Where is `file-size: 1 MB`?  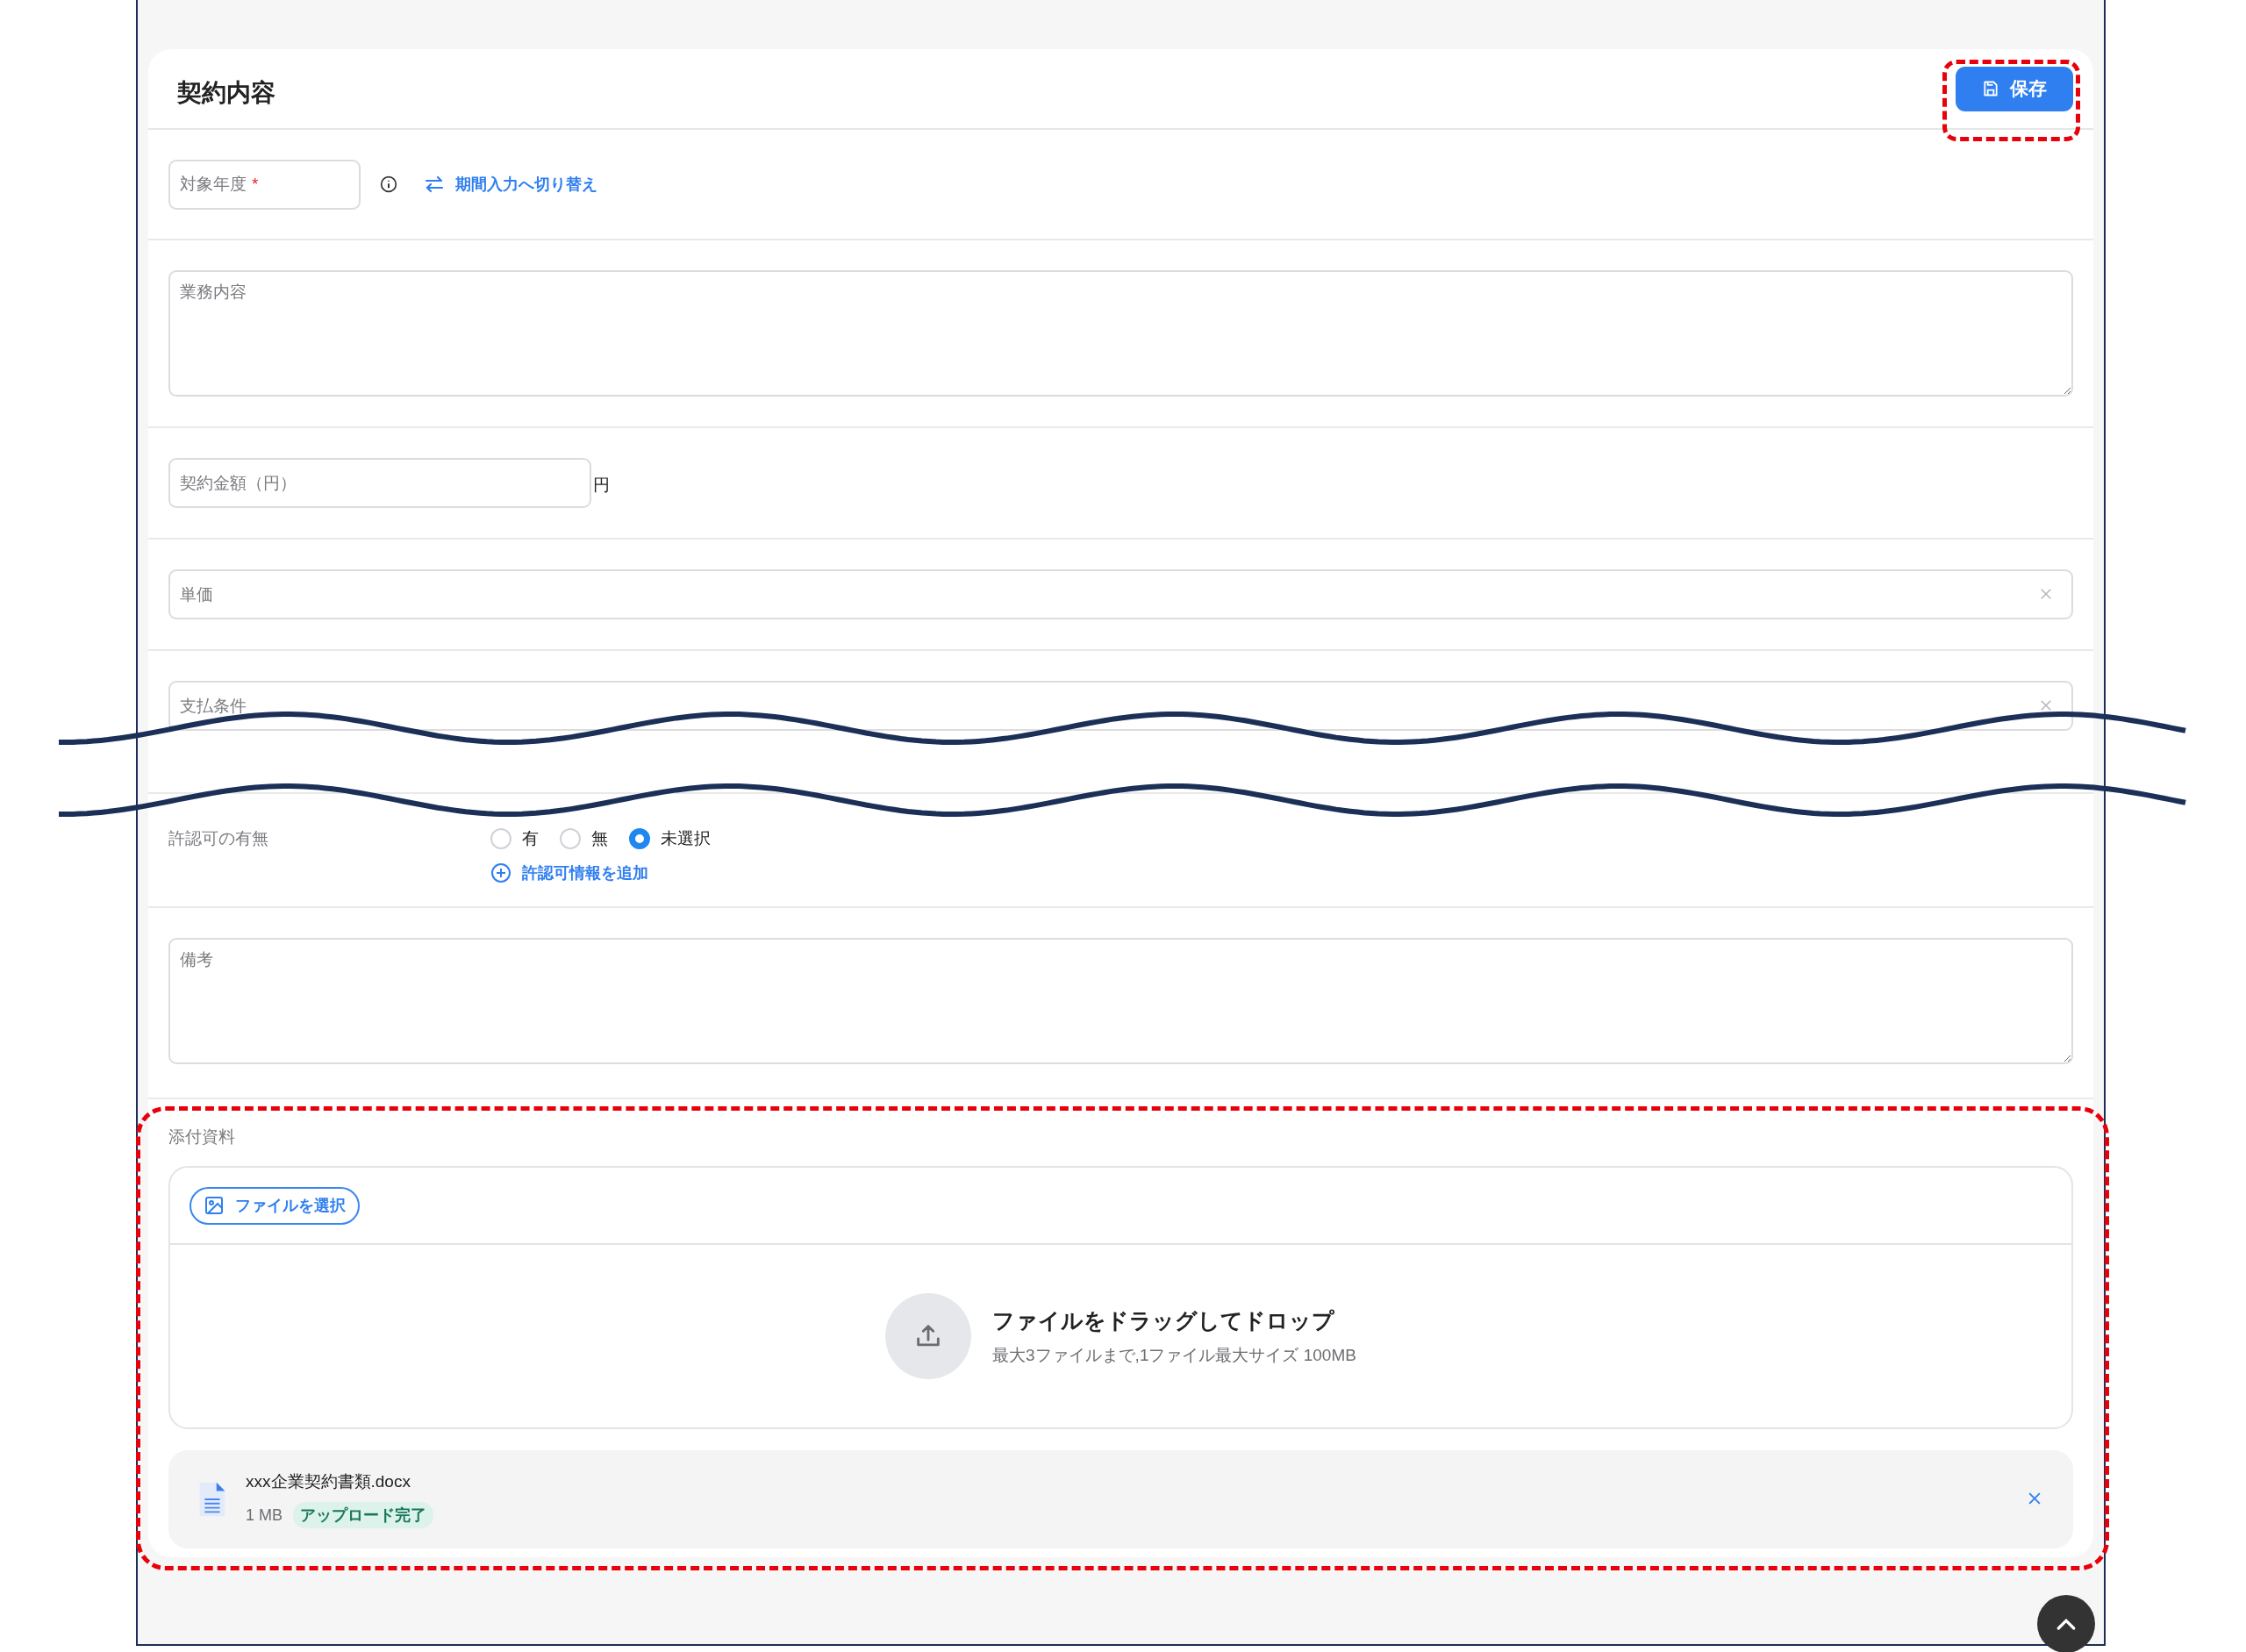 file-size: 1 MB is located at coordinates (264, 1515).